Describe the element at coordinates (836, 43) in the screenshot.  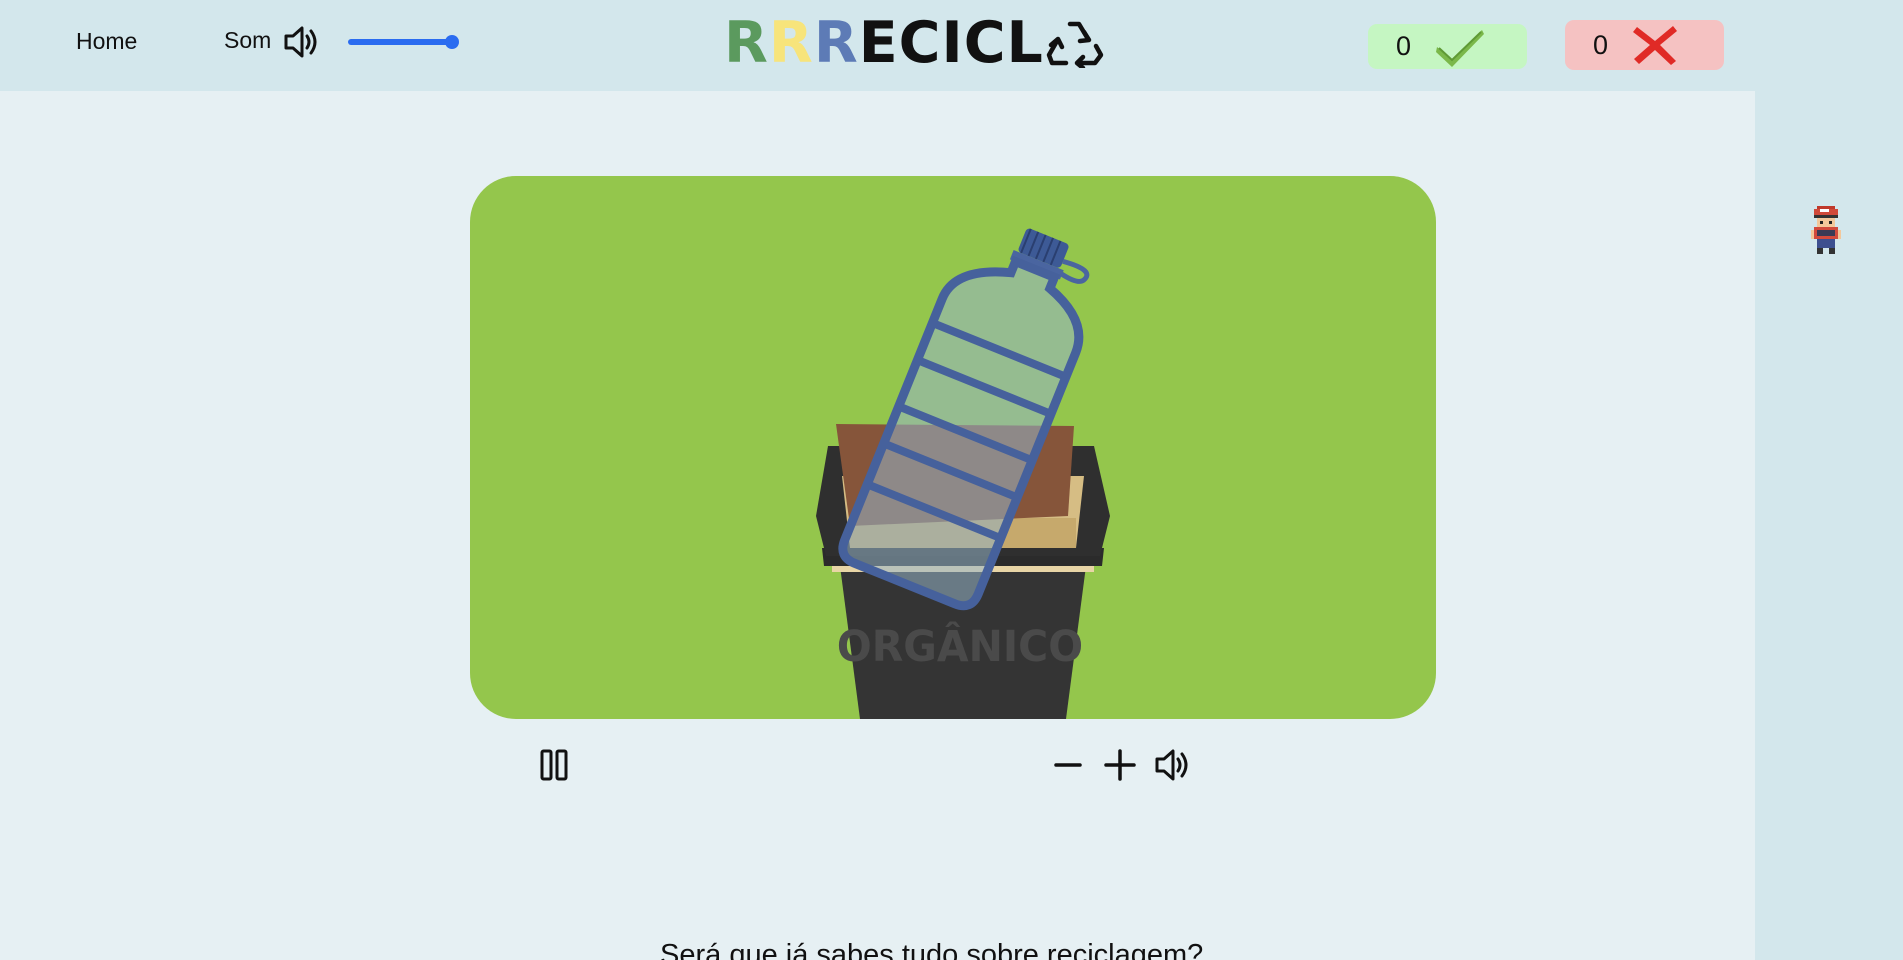
I see `logo-letter-r-blue: R` at that location.